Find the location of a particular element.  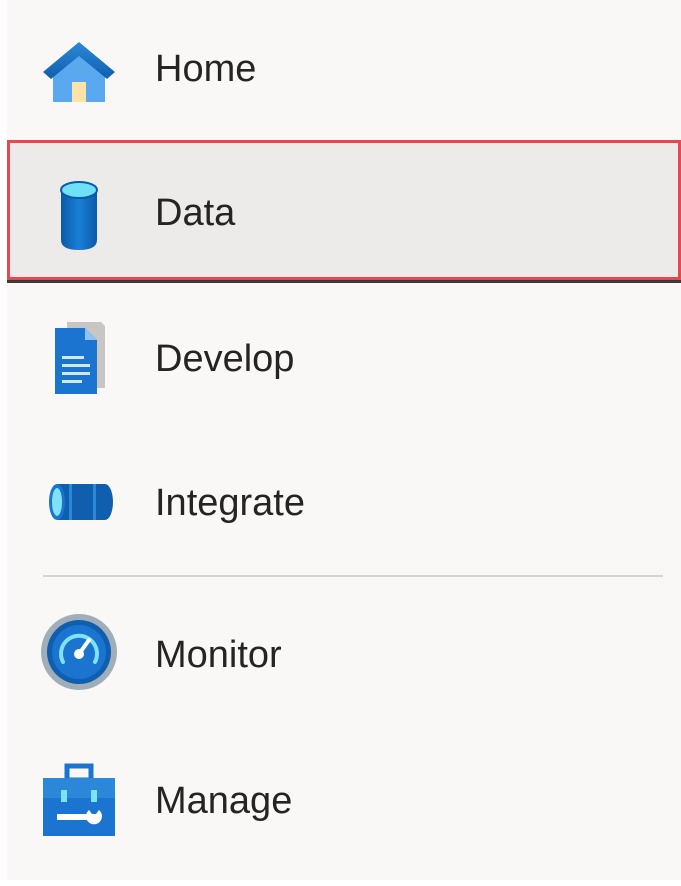

sidebar-item-label: Manage is located at coordinates (224, 801).